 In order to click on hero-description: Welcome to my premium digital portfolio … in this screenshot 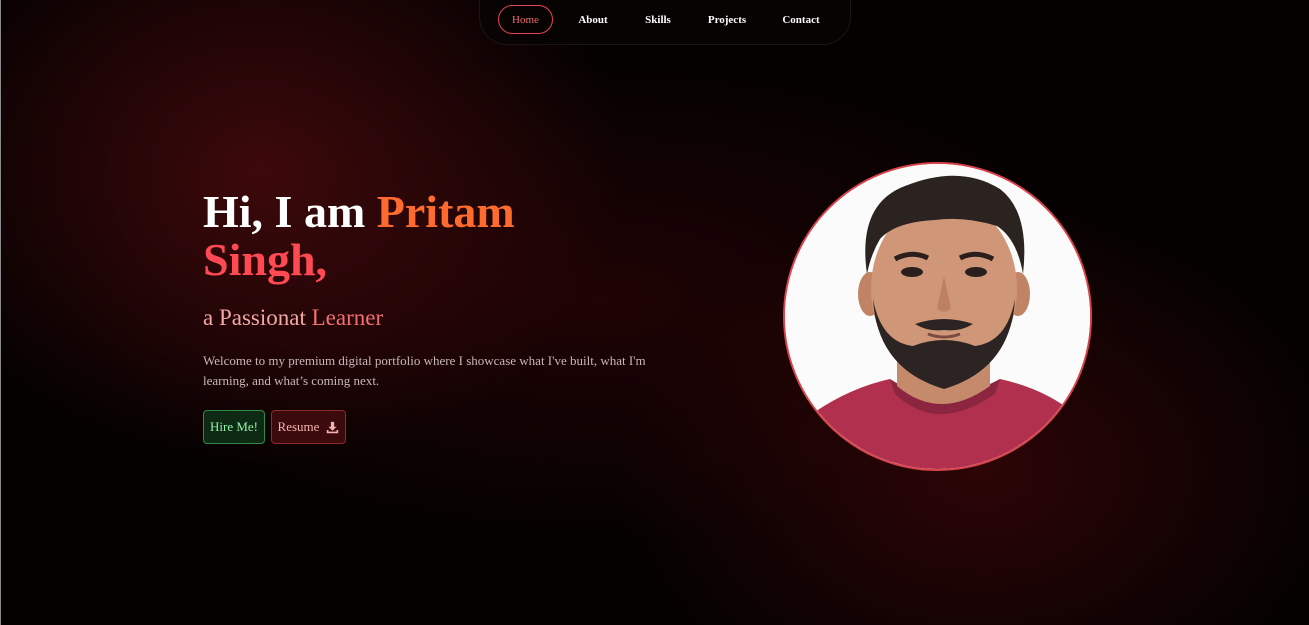, I will do `click(424, 370)`.